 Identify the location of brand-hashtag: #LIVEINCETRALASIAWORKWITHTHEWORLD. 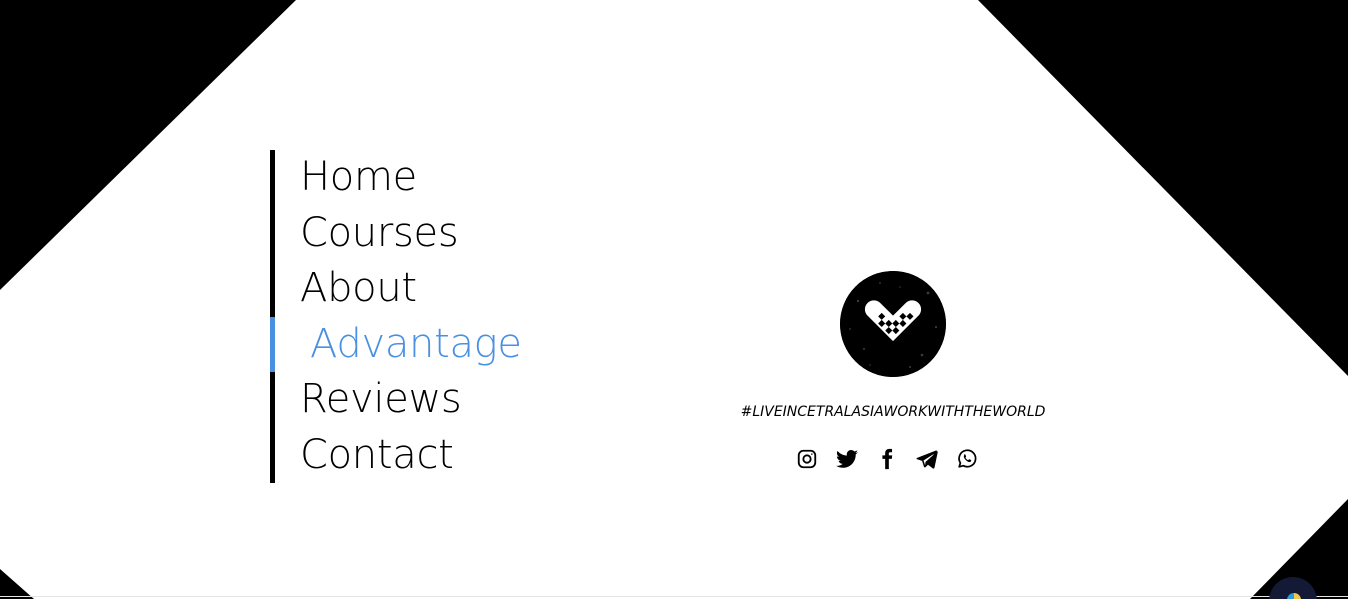
(893, 412).